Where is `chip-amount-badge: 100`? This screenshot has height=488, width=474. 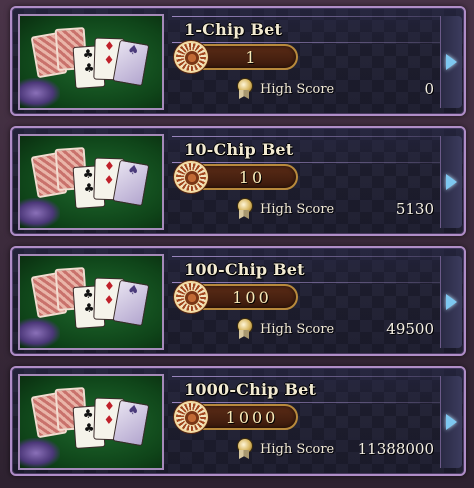 chip-amount-badge: 100 is located at coordinates (236, 297).